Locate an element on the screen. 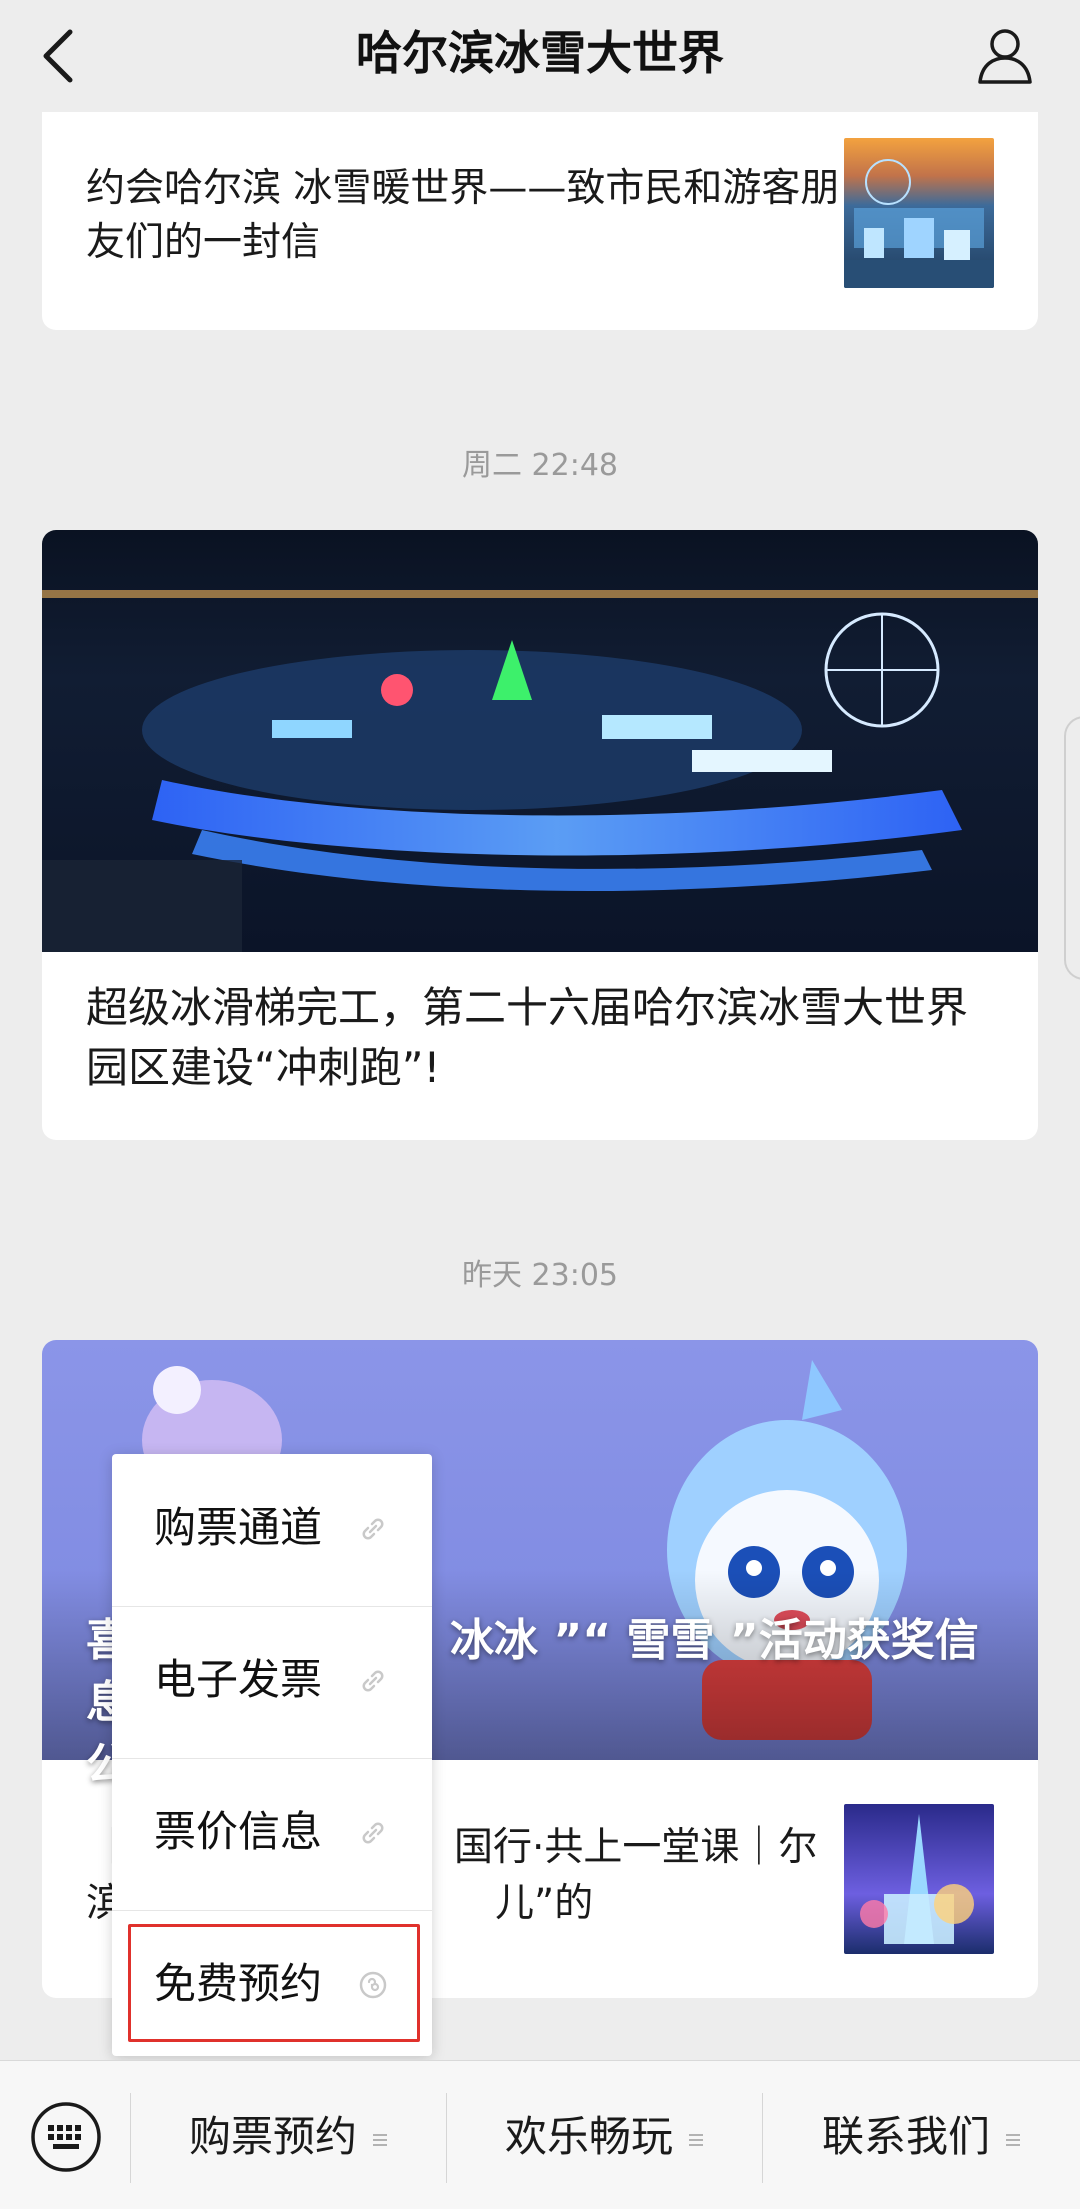 Image resolution: width=1080 pixels, height=2209 pixels. article-title: 超级冰滑梯完工，第二十六届哈尔滨冰雪大世界园区建设“冲刺跑”! is located at coordinates (527, 1037).